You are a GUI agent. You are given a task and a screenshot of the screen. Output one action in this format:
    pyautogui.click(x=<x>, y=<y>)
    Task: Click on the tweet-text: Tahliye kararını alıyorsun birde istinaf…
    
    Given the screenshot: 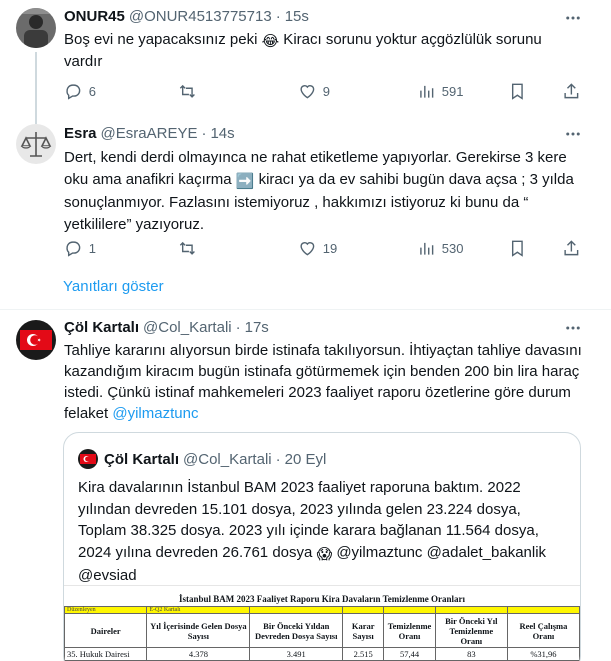 What is the action you would take?
    pyautogui.click(x=324, y=382)
    